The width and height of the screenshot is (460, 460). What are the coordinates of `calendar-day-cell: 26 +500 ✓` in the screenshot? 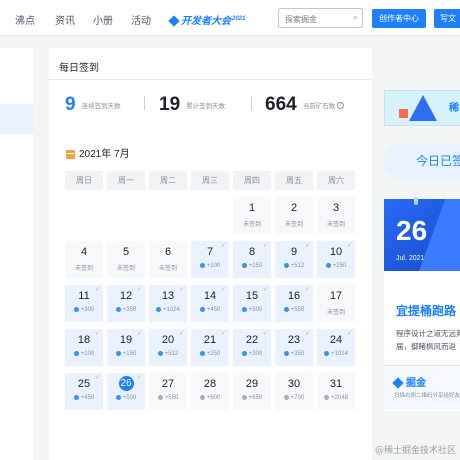 It's located at (126, 391).